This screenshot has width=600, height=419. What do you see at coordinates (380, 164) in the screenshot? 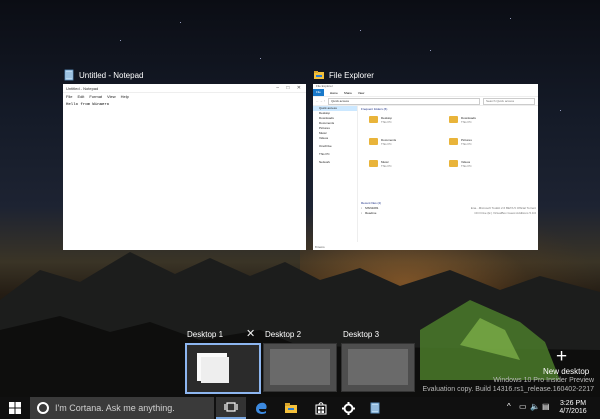
I see `folder-item: Music This PC` at bounding box center [380, 164].